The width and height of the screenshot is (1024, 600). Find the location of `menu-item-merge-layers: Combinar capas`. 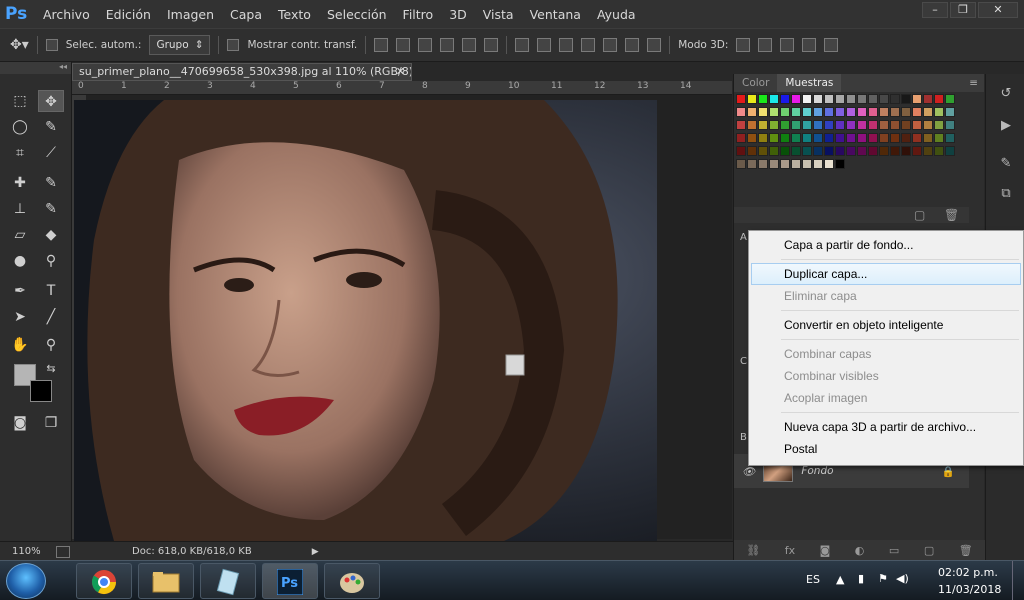

menu-item-merge-layers: Combinar capas is located at coordinates (886, 354).